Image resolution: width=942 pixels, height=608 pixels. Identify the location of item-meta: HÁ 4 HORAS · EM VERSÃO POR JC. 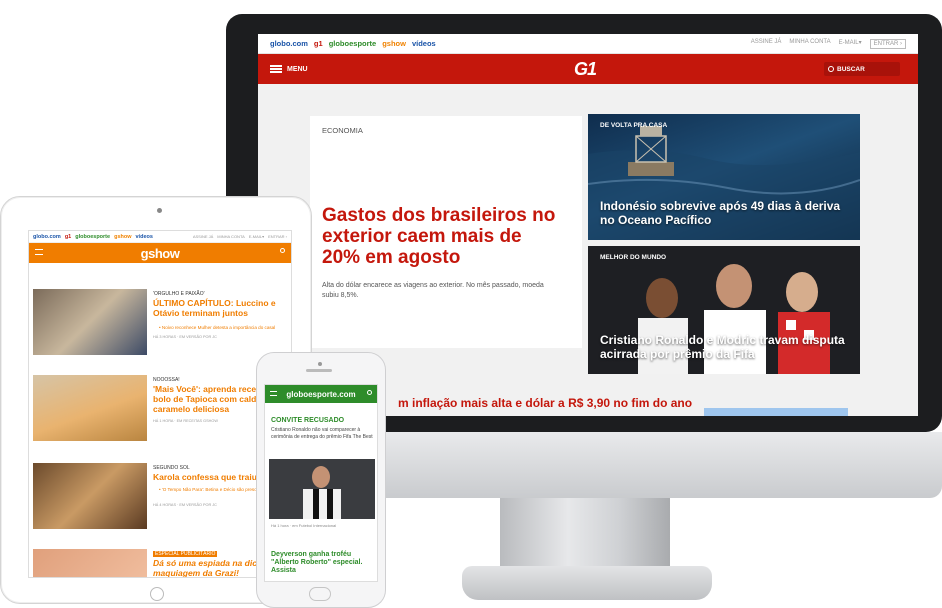
(185, 505).